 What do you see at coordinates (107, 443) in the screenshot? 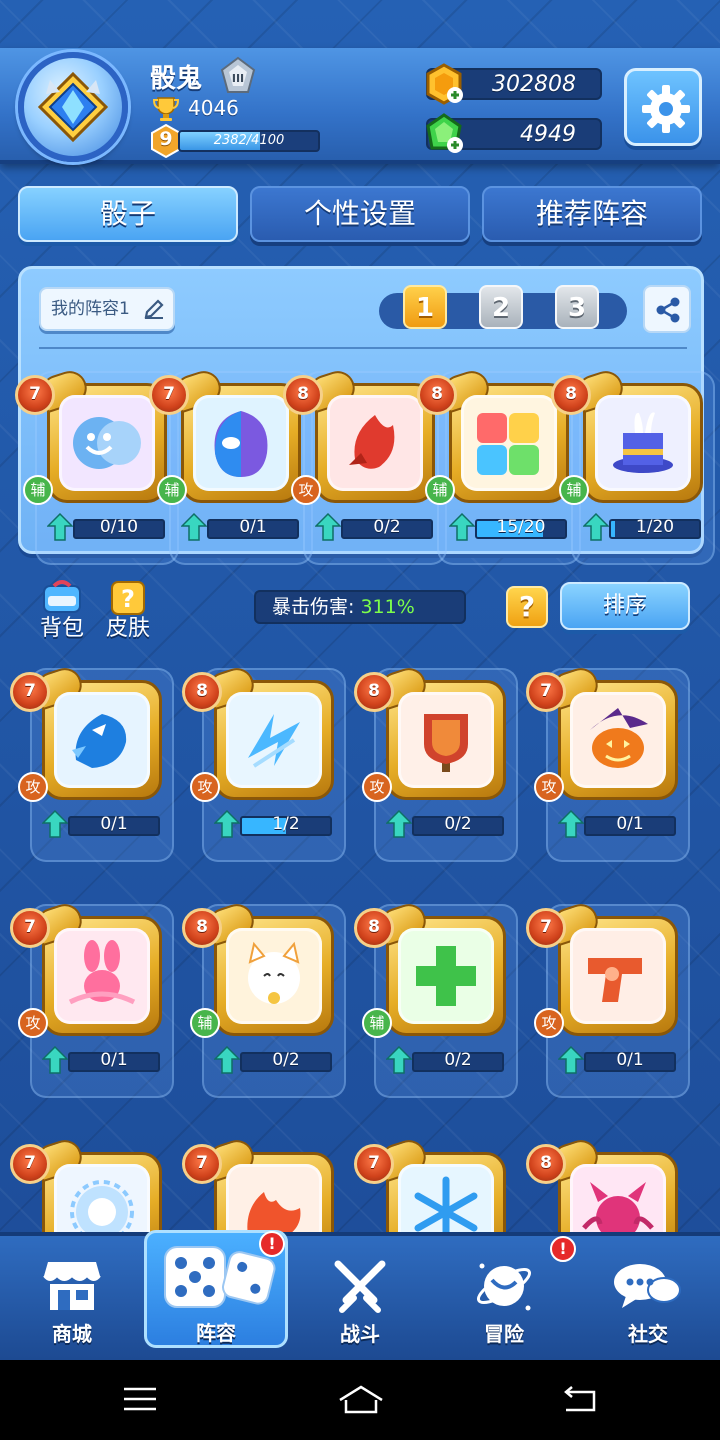
I see `comedy-masks-icon` at bounding box center [107, 443].